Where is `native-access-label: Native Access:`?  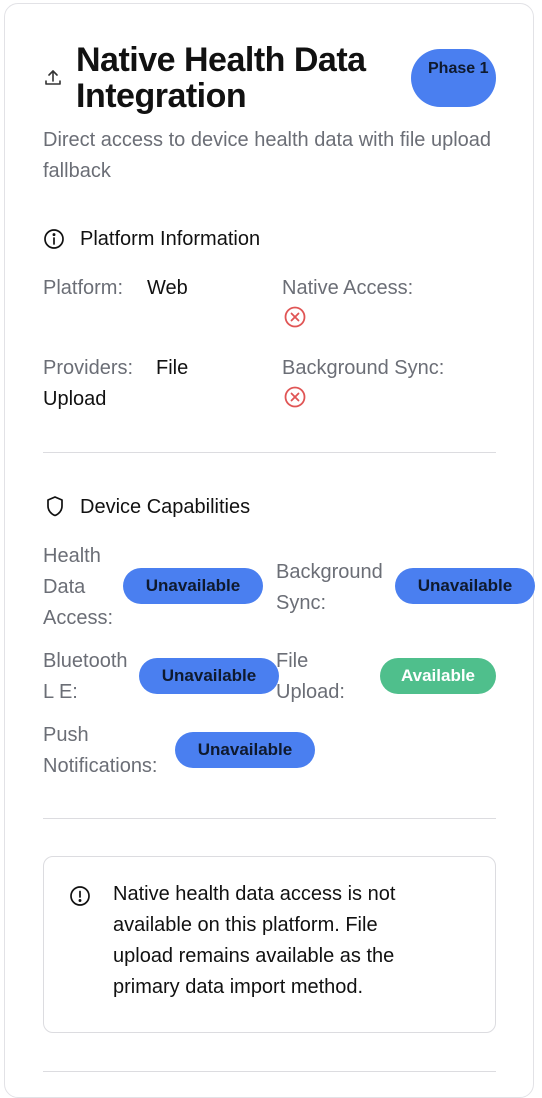 native-access-label: Native Access: is located at coordinates (348, 288).